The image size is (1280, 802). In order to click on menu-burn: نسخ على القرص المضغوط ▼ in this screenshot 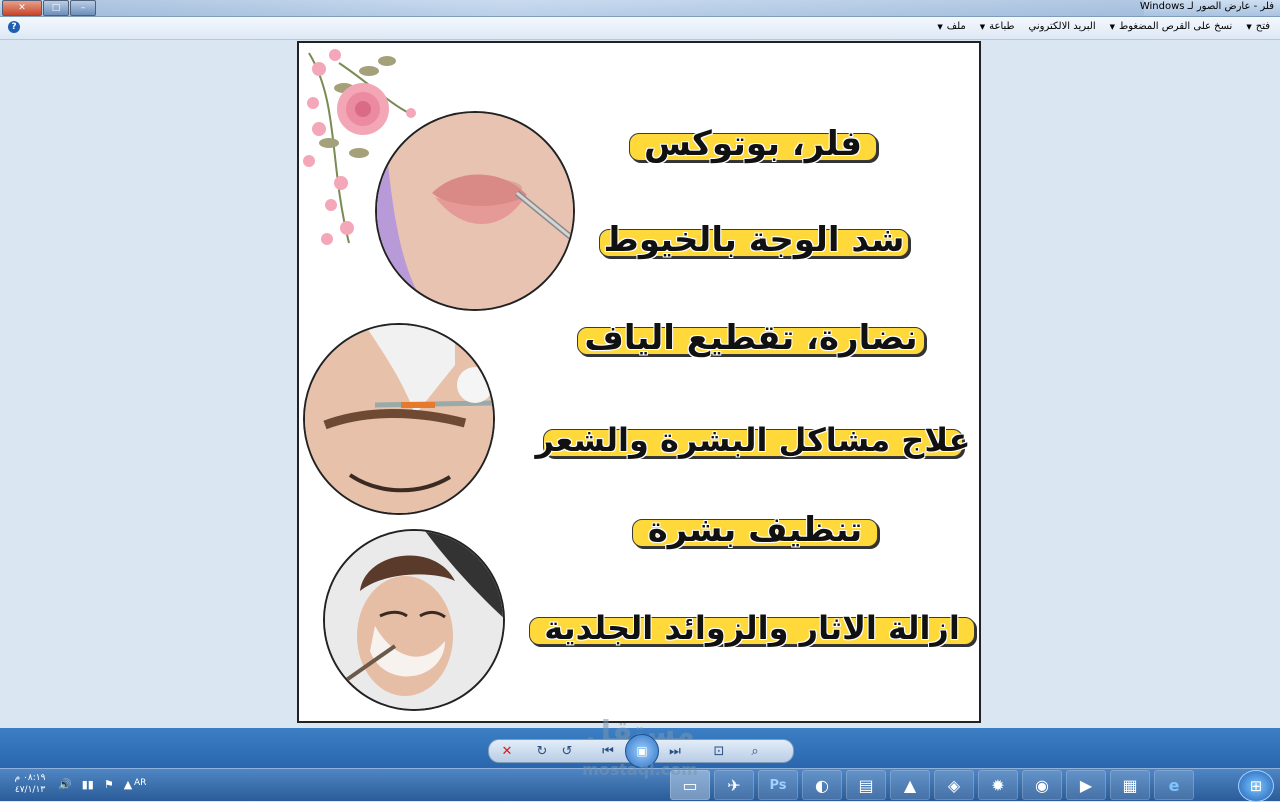, I will do `click(1171, 26)`.